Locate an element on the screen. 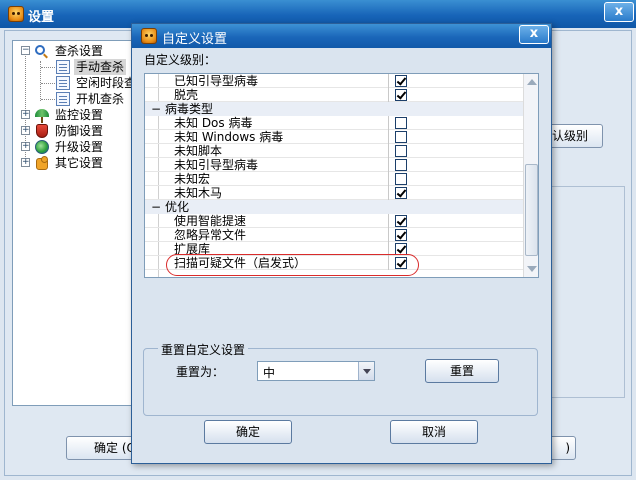 The width and height of the screenshot is (636, 480). list-item: 忽略异常文件 is located at coordinates (334, 235).